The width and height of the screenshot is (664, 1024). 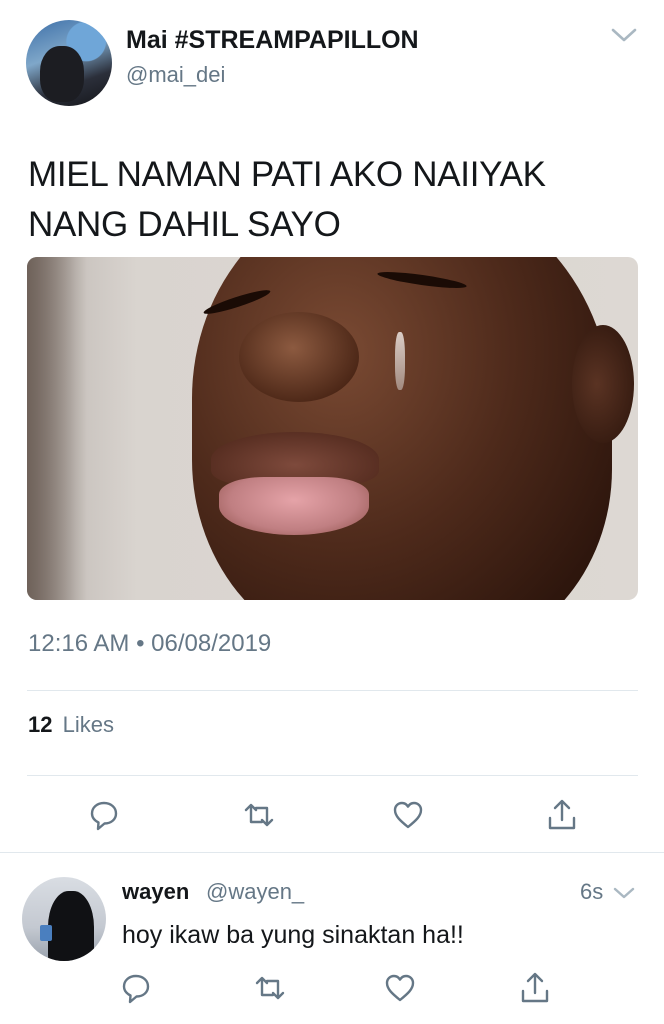 What do you see at coordinates (272, 40) in the screenshot?
I see `author-display-name: Mai #STREAMPAPILLON` at bounding box center [272, 40].